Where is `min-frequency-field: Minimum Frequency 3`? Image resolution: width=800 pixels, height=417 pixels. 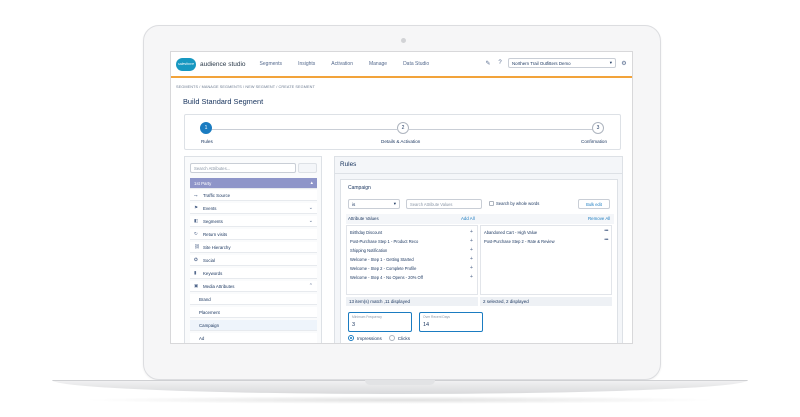 min-frequency-field: Minimum Frequency 3 is located at coordinates (380, 322).